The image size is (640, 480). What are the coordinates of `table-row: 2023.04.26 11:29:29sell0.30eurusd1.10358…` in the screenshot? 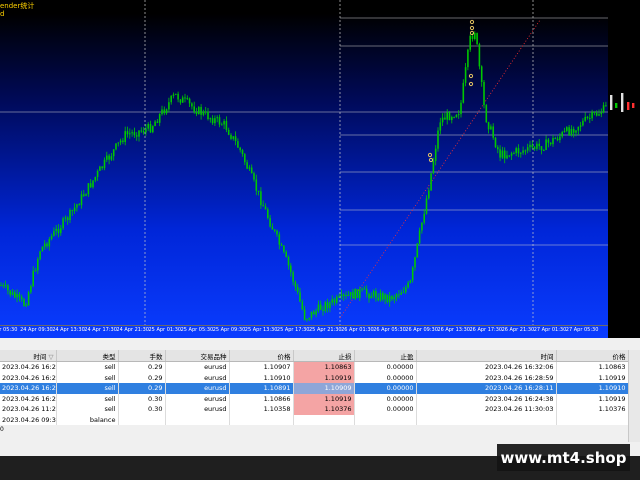 It's located at (314, 409).